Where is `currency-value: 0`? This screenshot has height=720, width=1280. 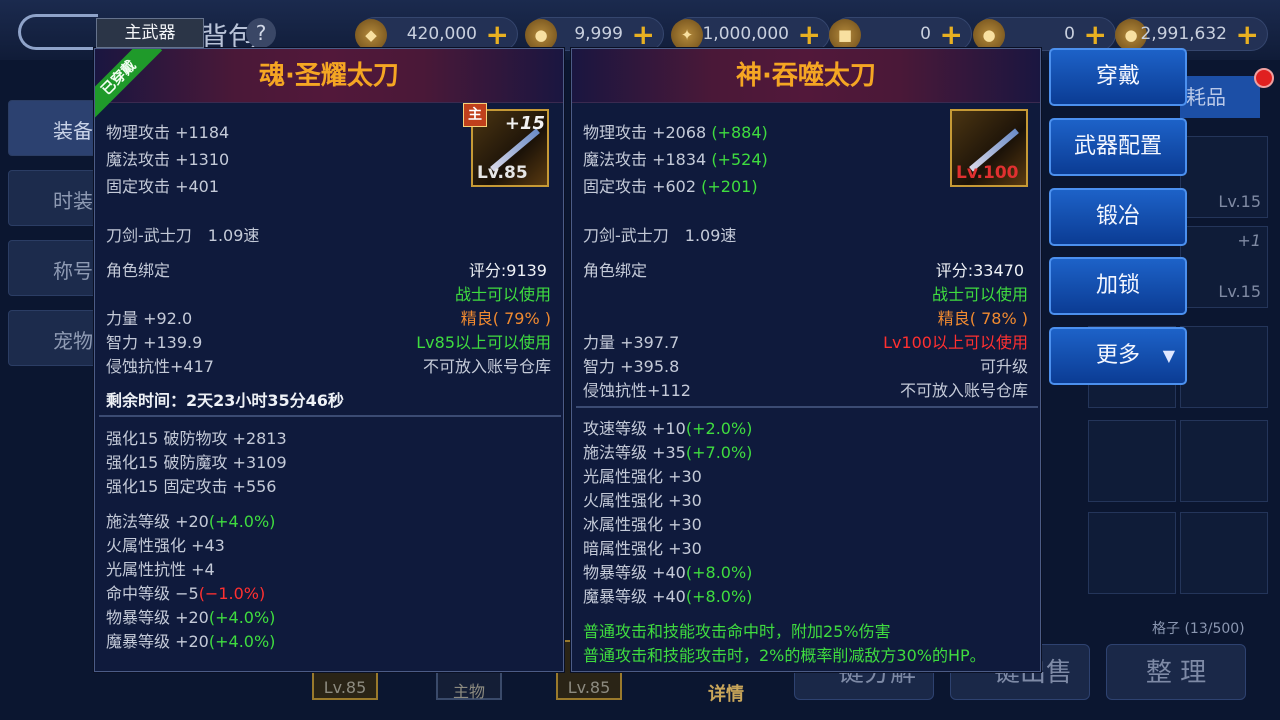
currency-value: 0 is located at coordinates (1069, 34).